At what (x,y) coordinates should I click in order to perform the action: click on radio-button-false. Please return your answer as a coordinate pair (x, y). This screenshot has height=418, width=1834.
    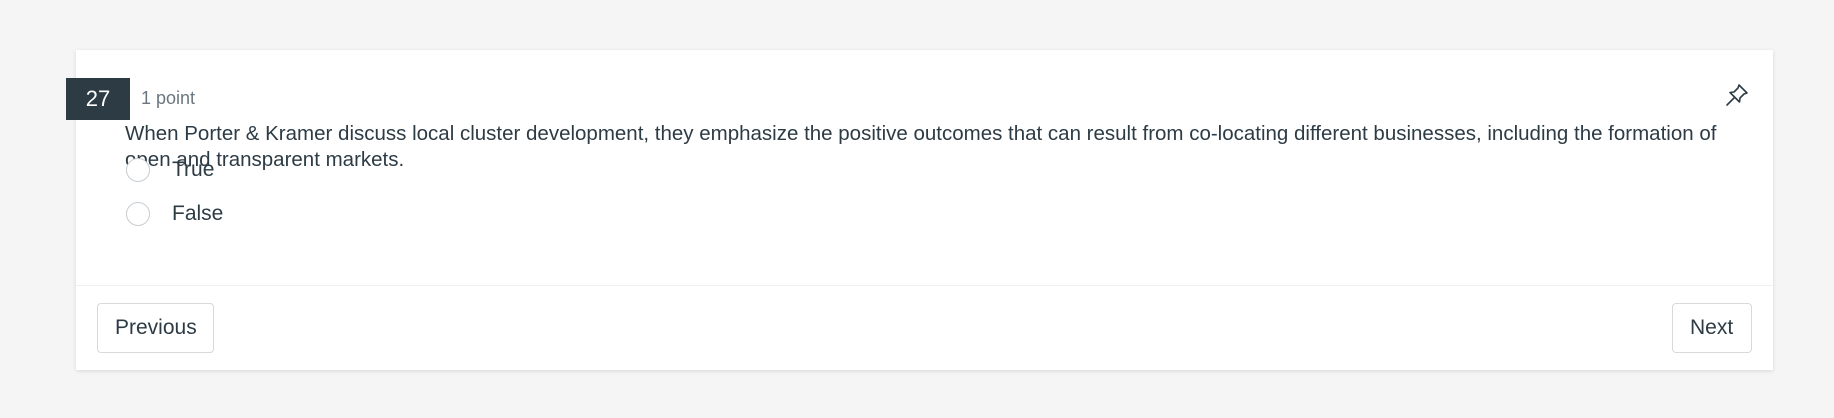
    Looking at the image, I should click on (138, 214).